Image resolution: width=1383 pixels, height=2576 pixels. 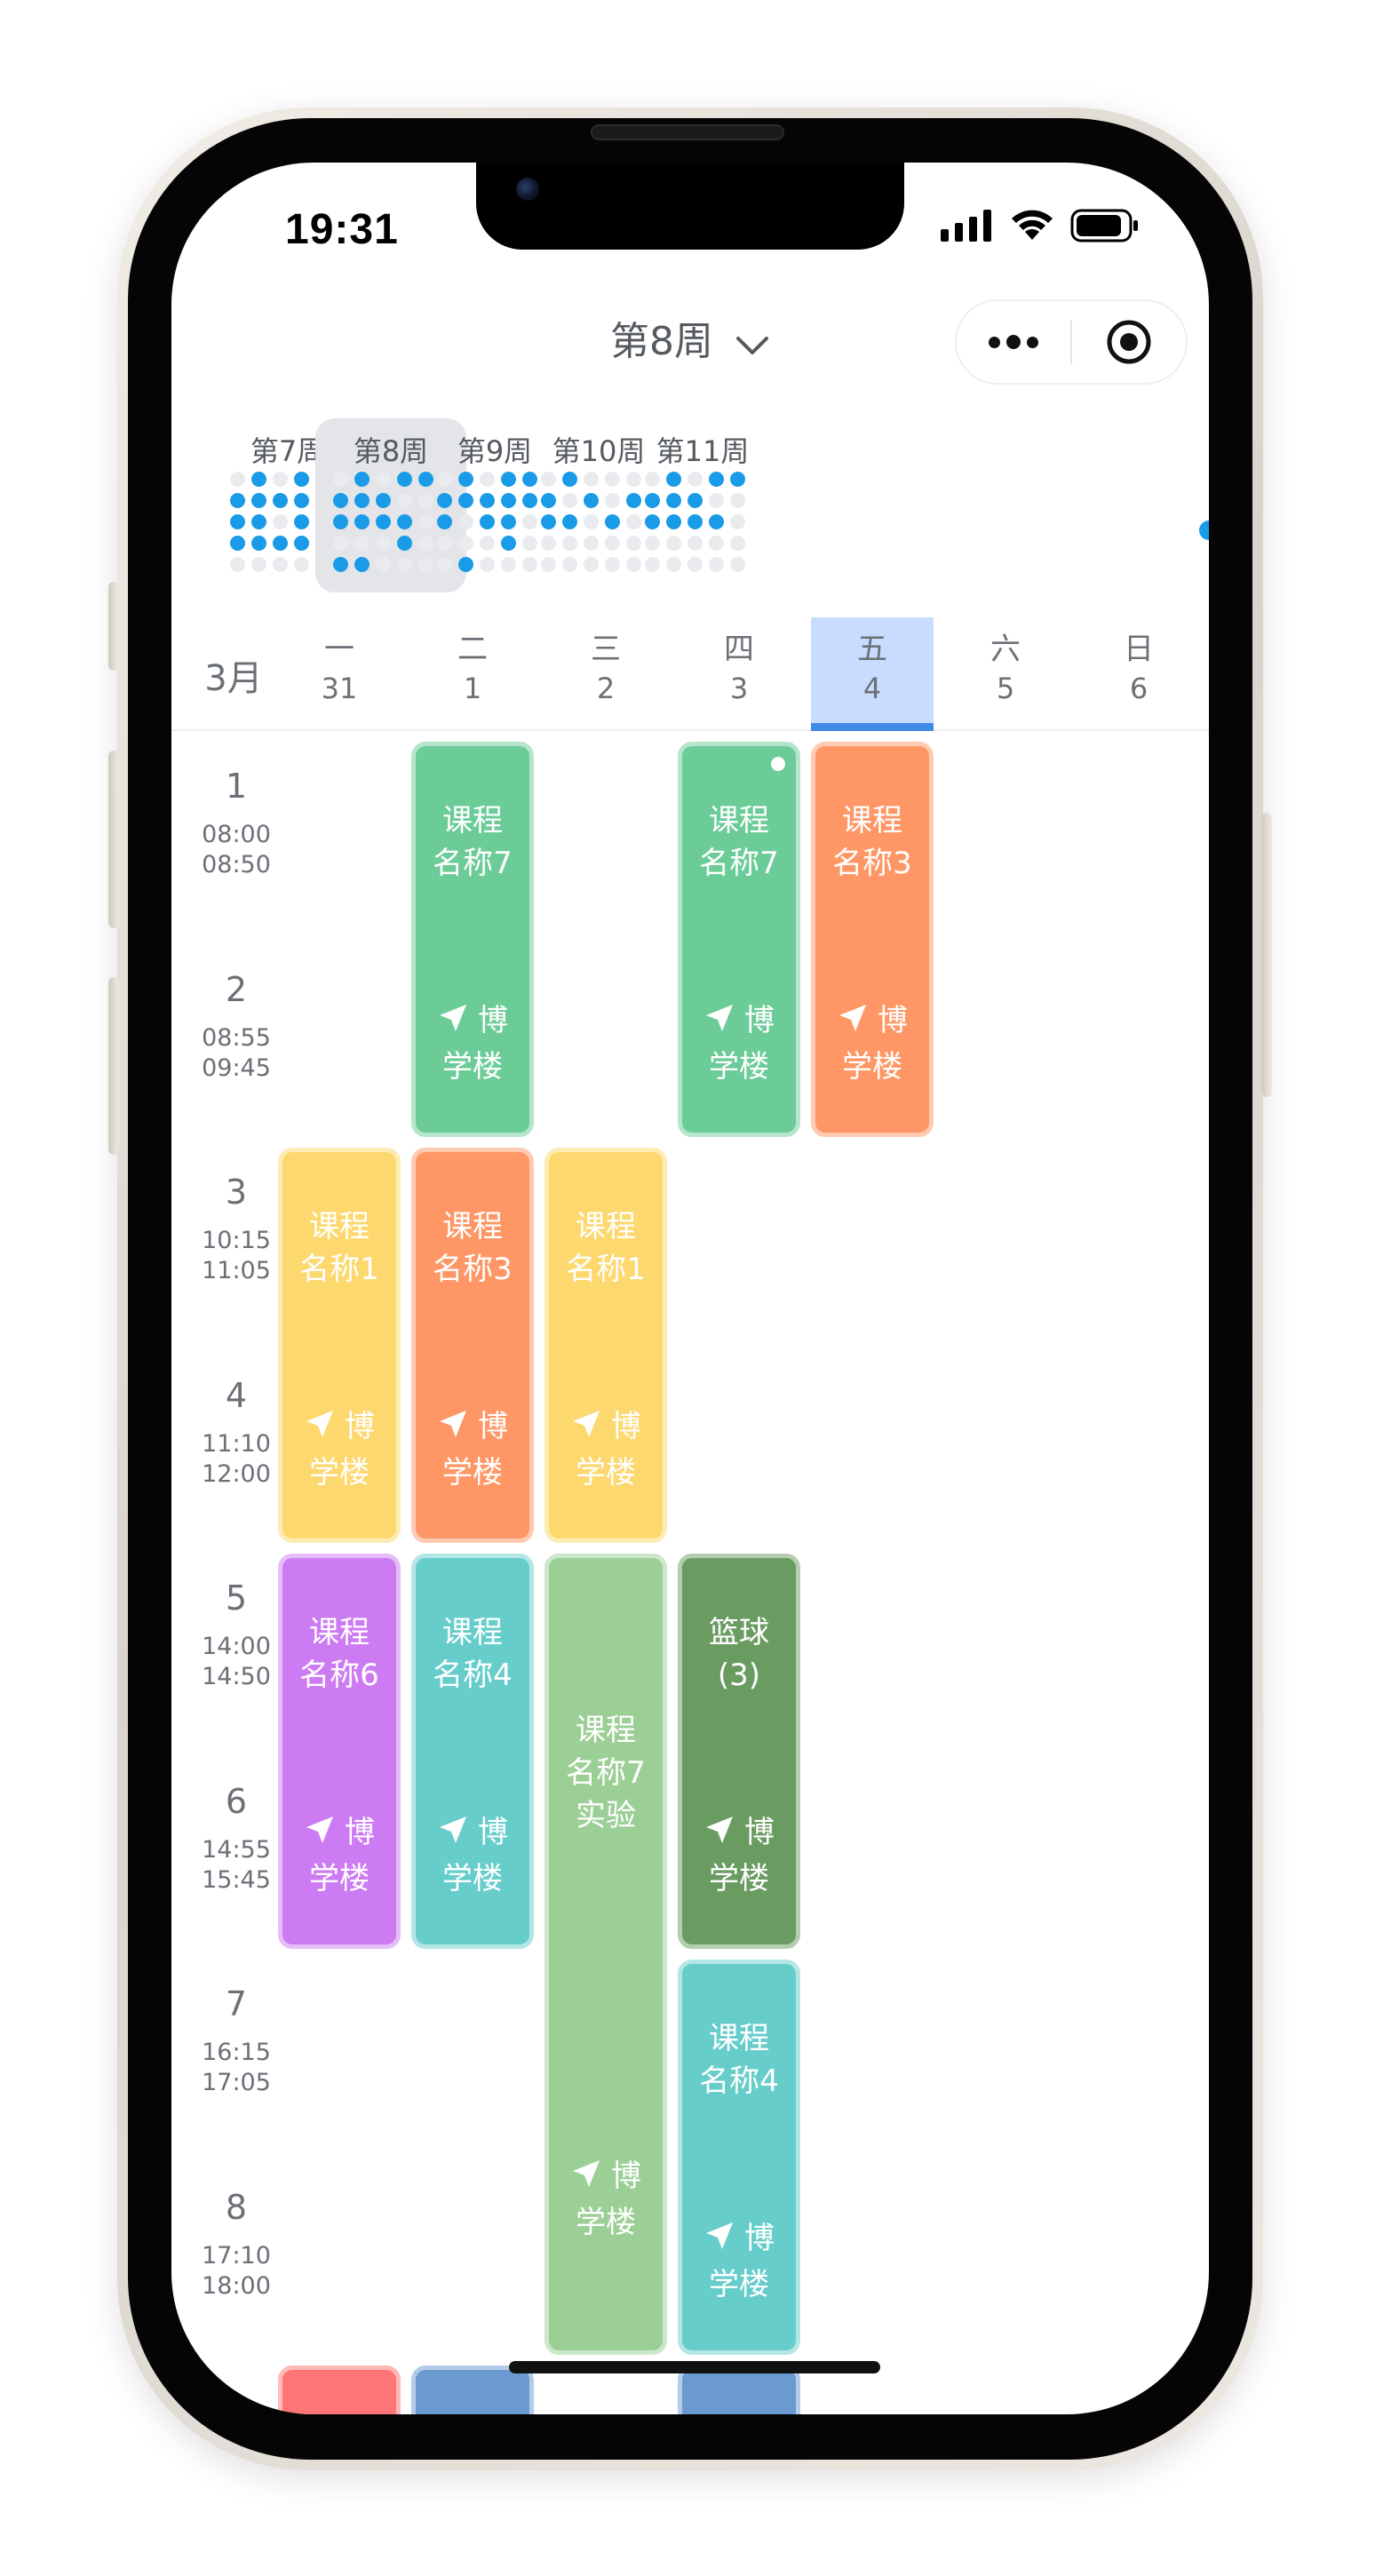 I want to click on course-name-line: 名称3, so click(x=473, y=1269).